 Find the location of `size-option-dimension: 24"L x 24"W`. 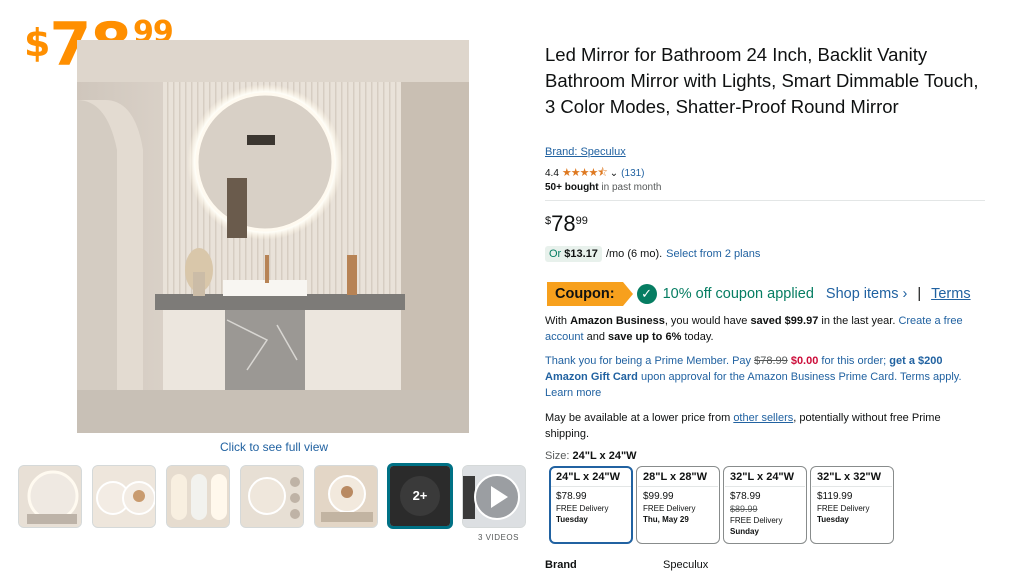

size-option-dimension: 24"L x 24"W is located at coordinates (591, 479).